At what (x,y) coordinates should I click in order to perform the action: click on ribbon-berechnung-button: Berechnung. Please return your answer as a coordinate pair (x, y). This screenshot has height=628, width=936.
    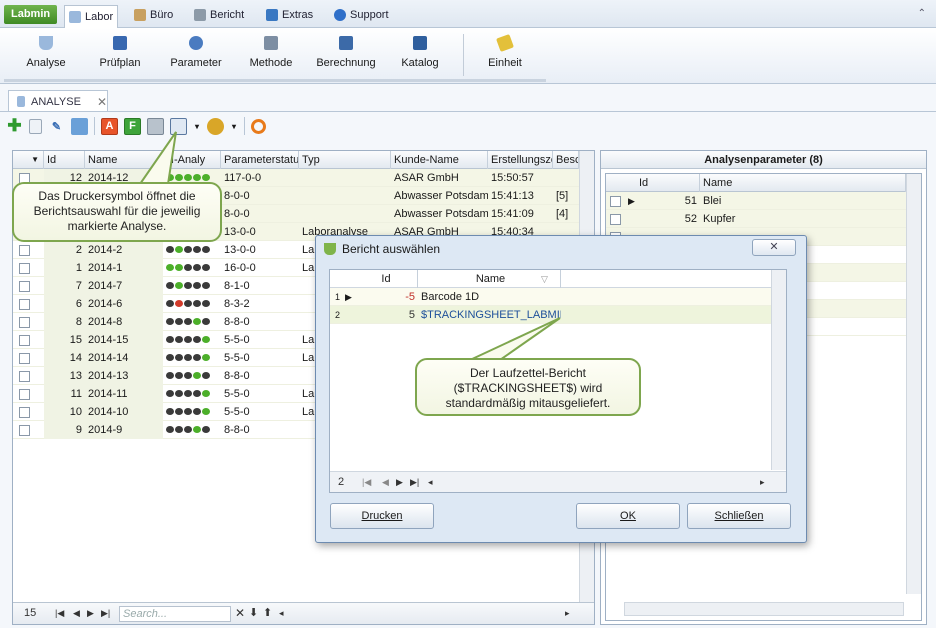
    Looking at the image, I should click on (346, 55).